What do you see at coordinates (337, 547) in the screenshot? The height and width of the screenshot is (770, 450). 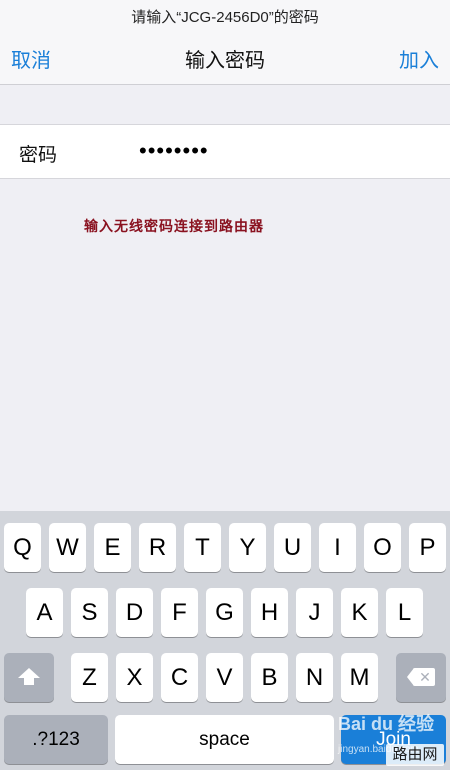 I see `key-i: I` at bounding box center [337, 547].